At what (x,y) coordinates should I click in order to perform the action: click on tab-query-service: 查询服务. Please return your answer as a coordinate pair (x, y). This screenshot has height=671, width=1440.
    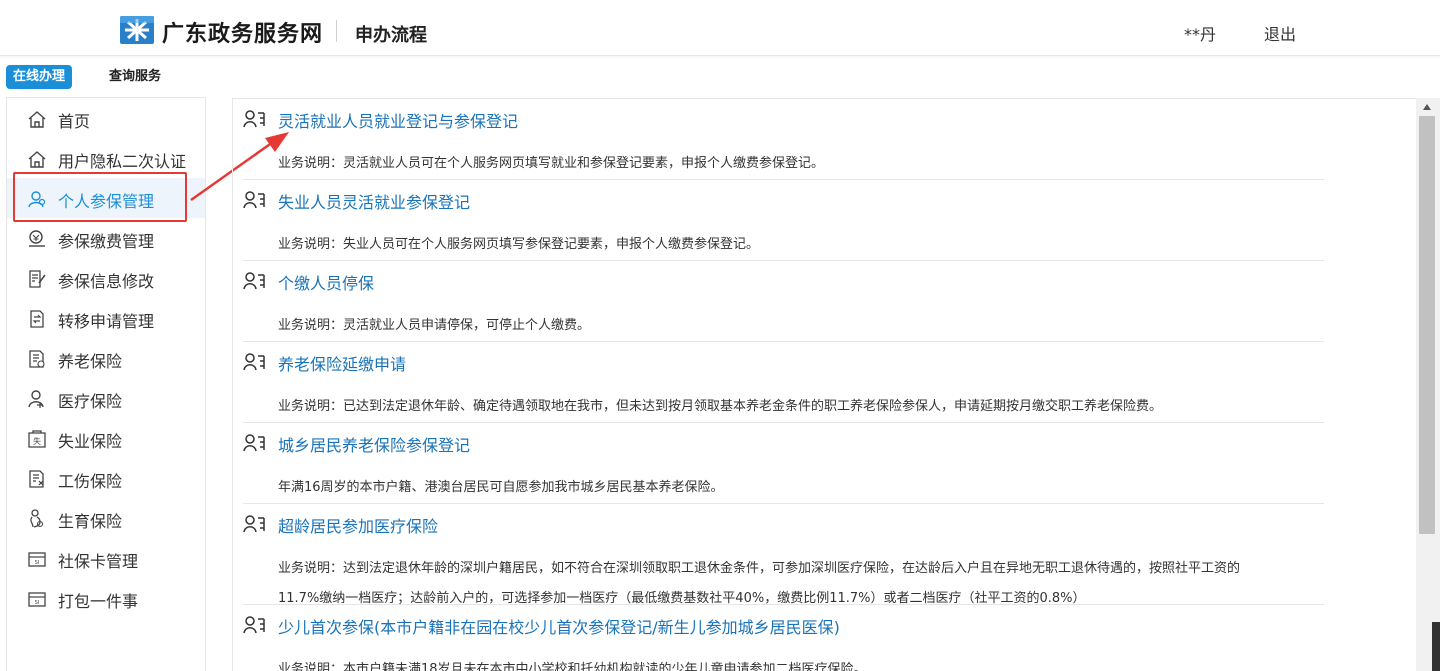
    Looking at the image, I should click on (135, 77).